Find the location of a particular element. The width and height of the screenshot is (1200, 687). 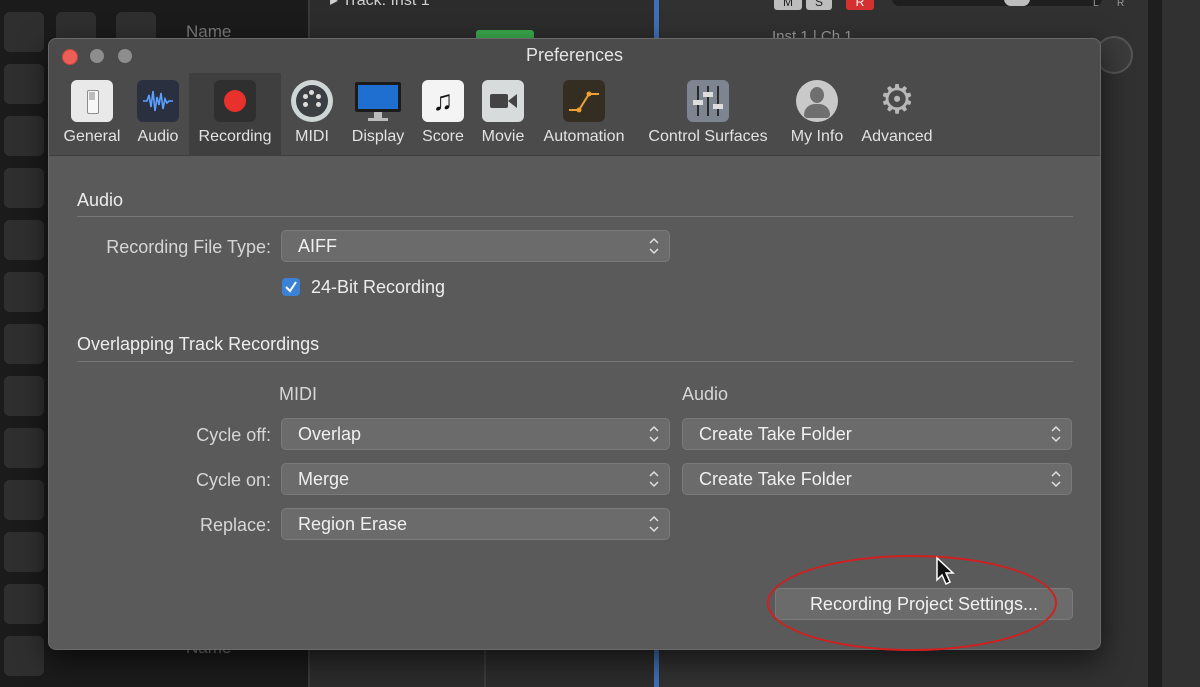

overlap-section-title: Overlapping Track Recordings is located at coordinates (198, 344).